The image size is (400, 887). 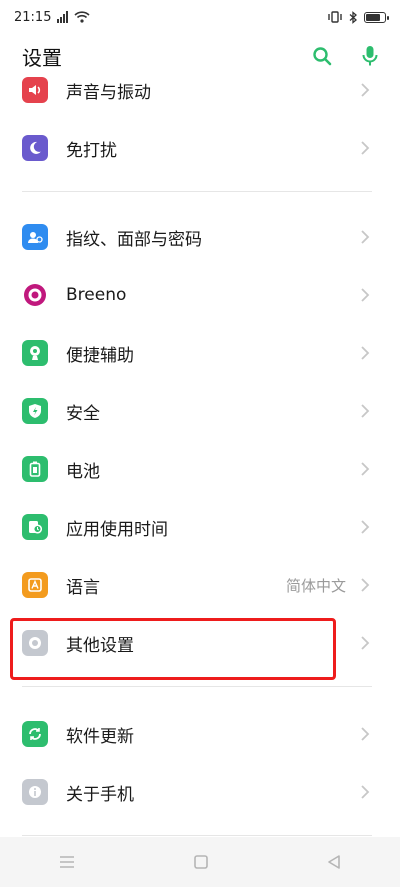 What do you see at coordinates (100, 355) in the screenshot?
I see `list-item-label: 便捷辅助` at bounding box center [100, 355].